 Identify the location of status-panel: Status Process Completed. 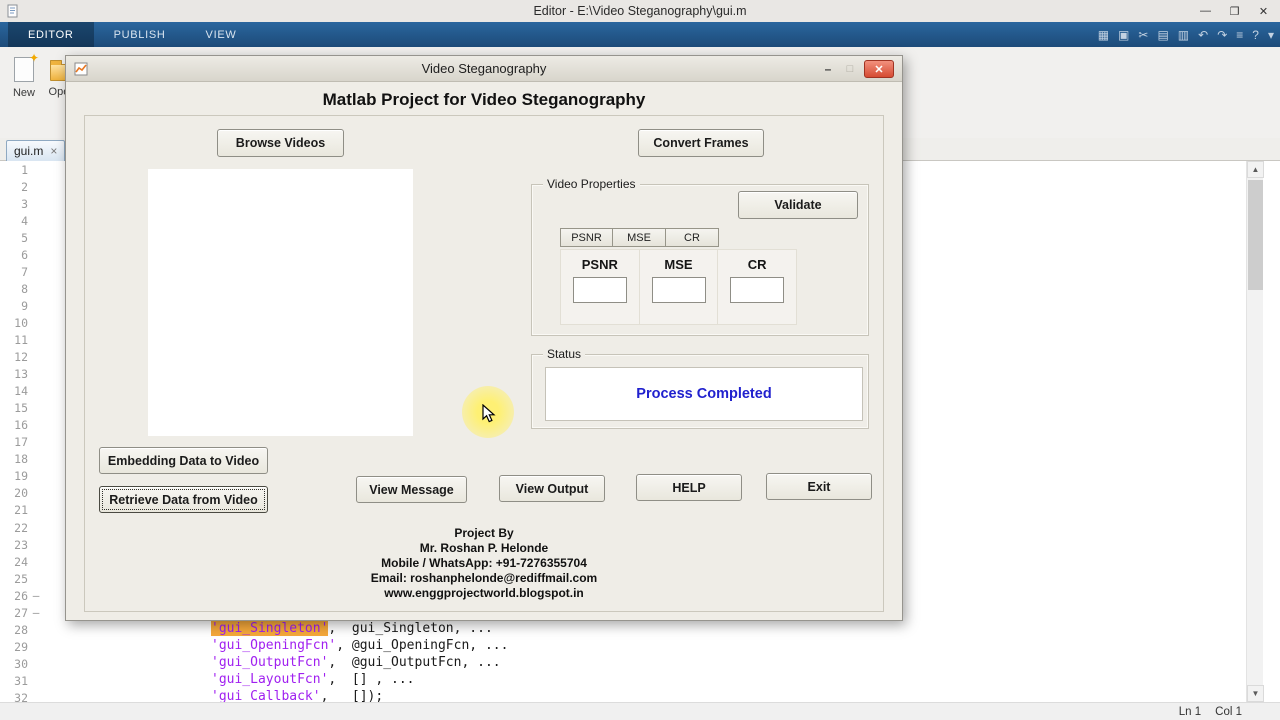
(700, 388).